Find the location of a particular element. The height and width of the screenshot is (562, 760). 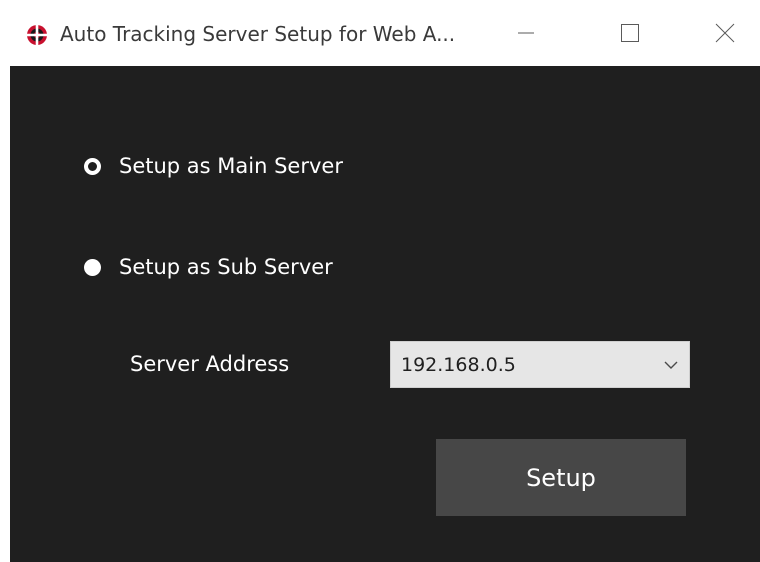

main-server-radio: Setup as Main Server is located at coordinates (213, 166).